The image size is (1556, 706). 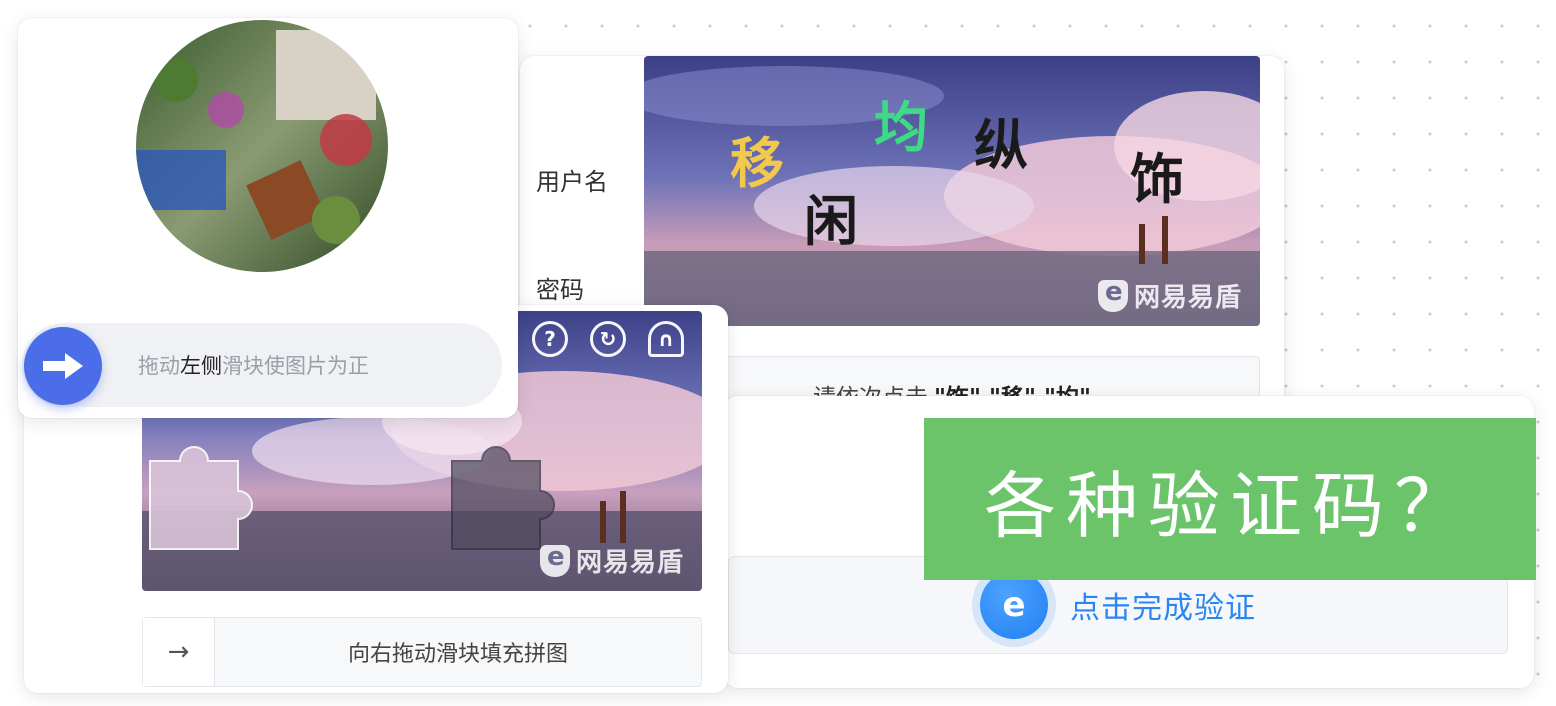 I want to click on click-char-3: 纵, so click(x=1001, y=145).